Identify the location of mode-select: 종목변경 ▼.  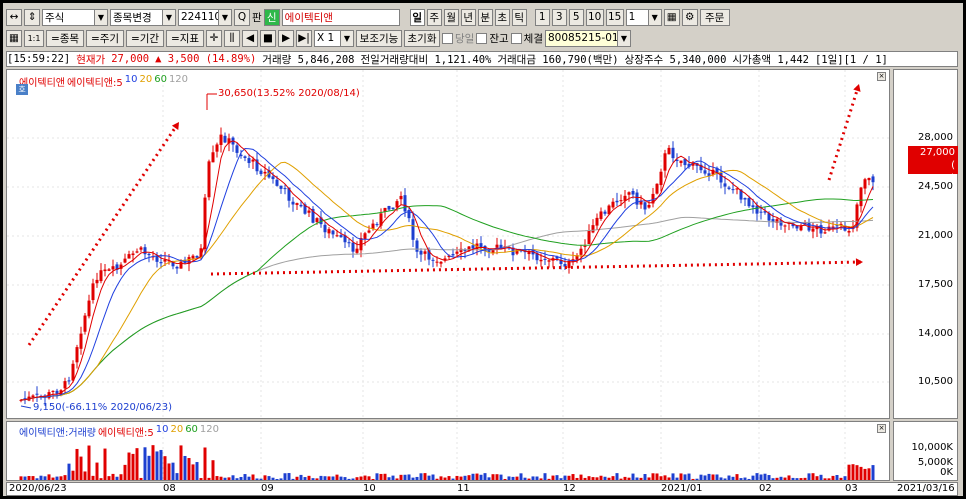
(143, 17).